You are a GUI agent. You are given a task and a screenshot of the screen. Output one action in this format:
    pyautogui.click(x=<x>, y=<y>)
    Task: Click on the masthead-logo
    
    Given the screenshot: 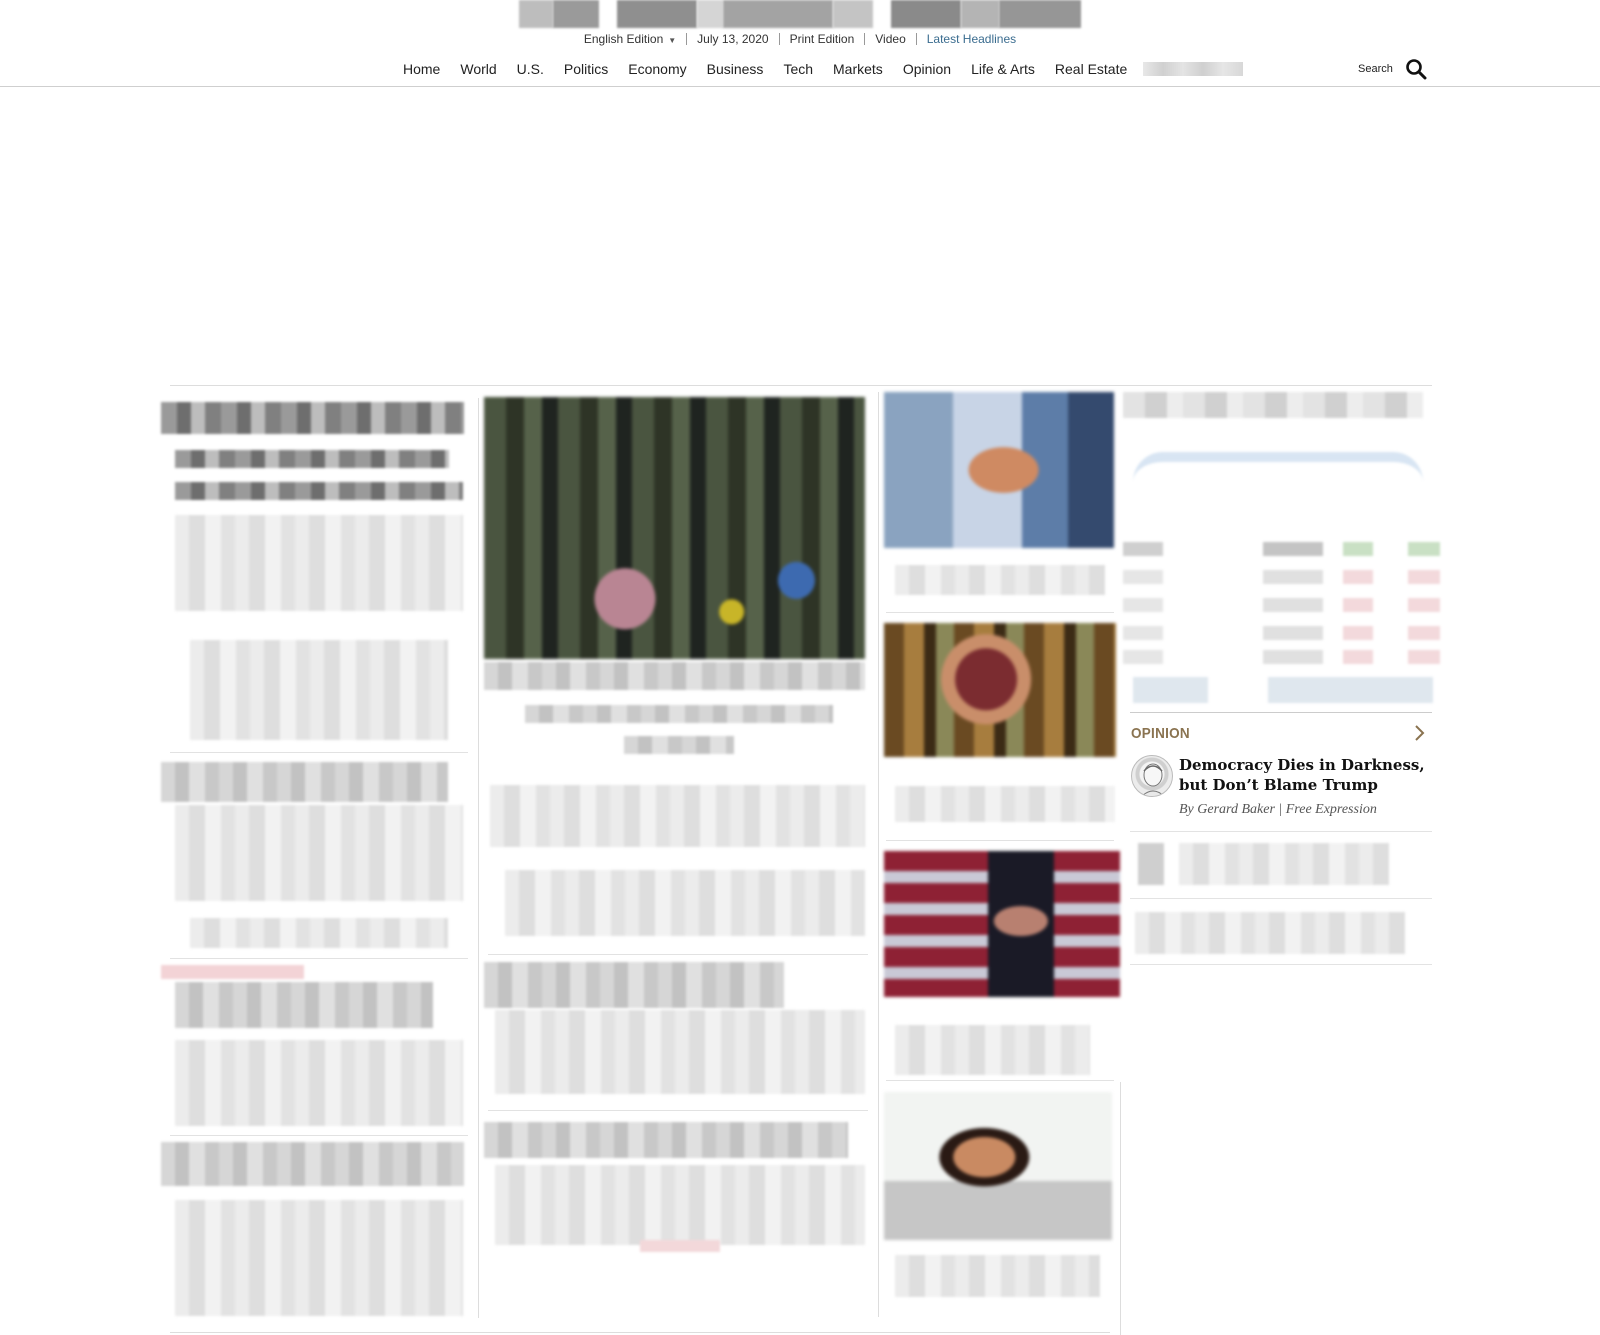 What is the action you would take?
    pyautogui.click(x=800, y=14)
    